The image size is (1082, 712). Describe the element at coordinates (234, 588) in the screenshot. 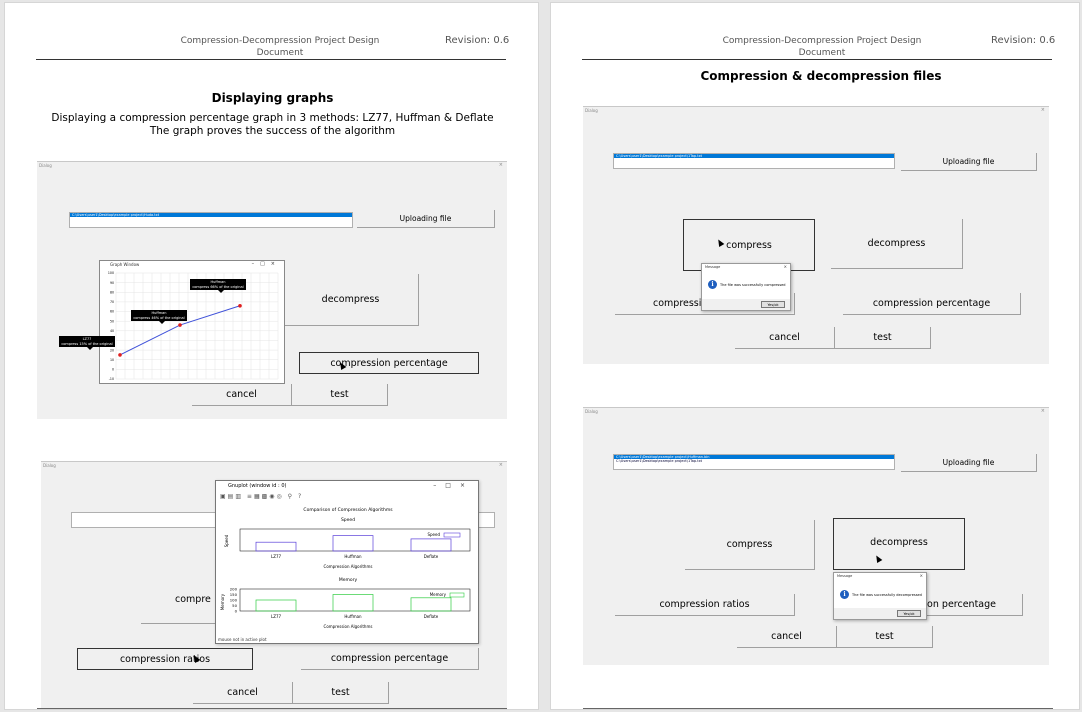

I see `memory-y-tick: 200` at that location.